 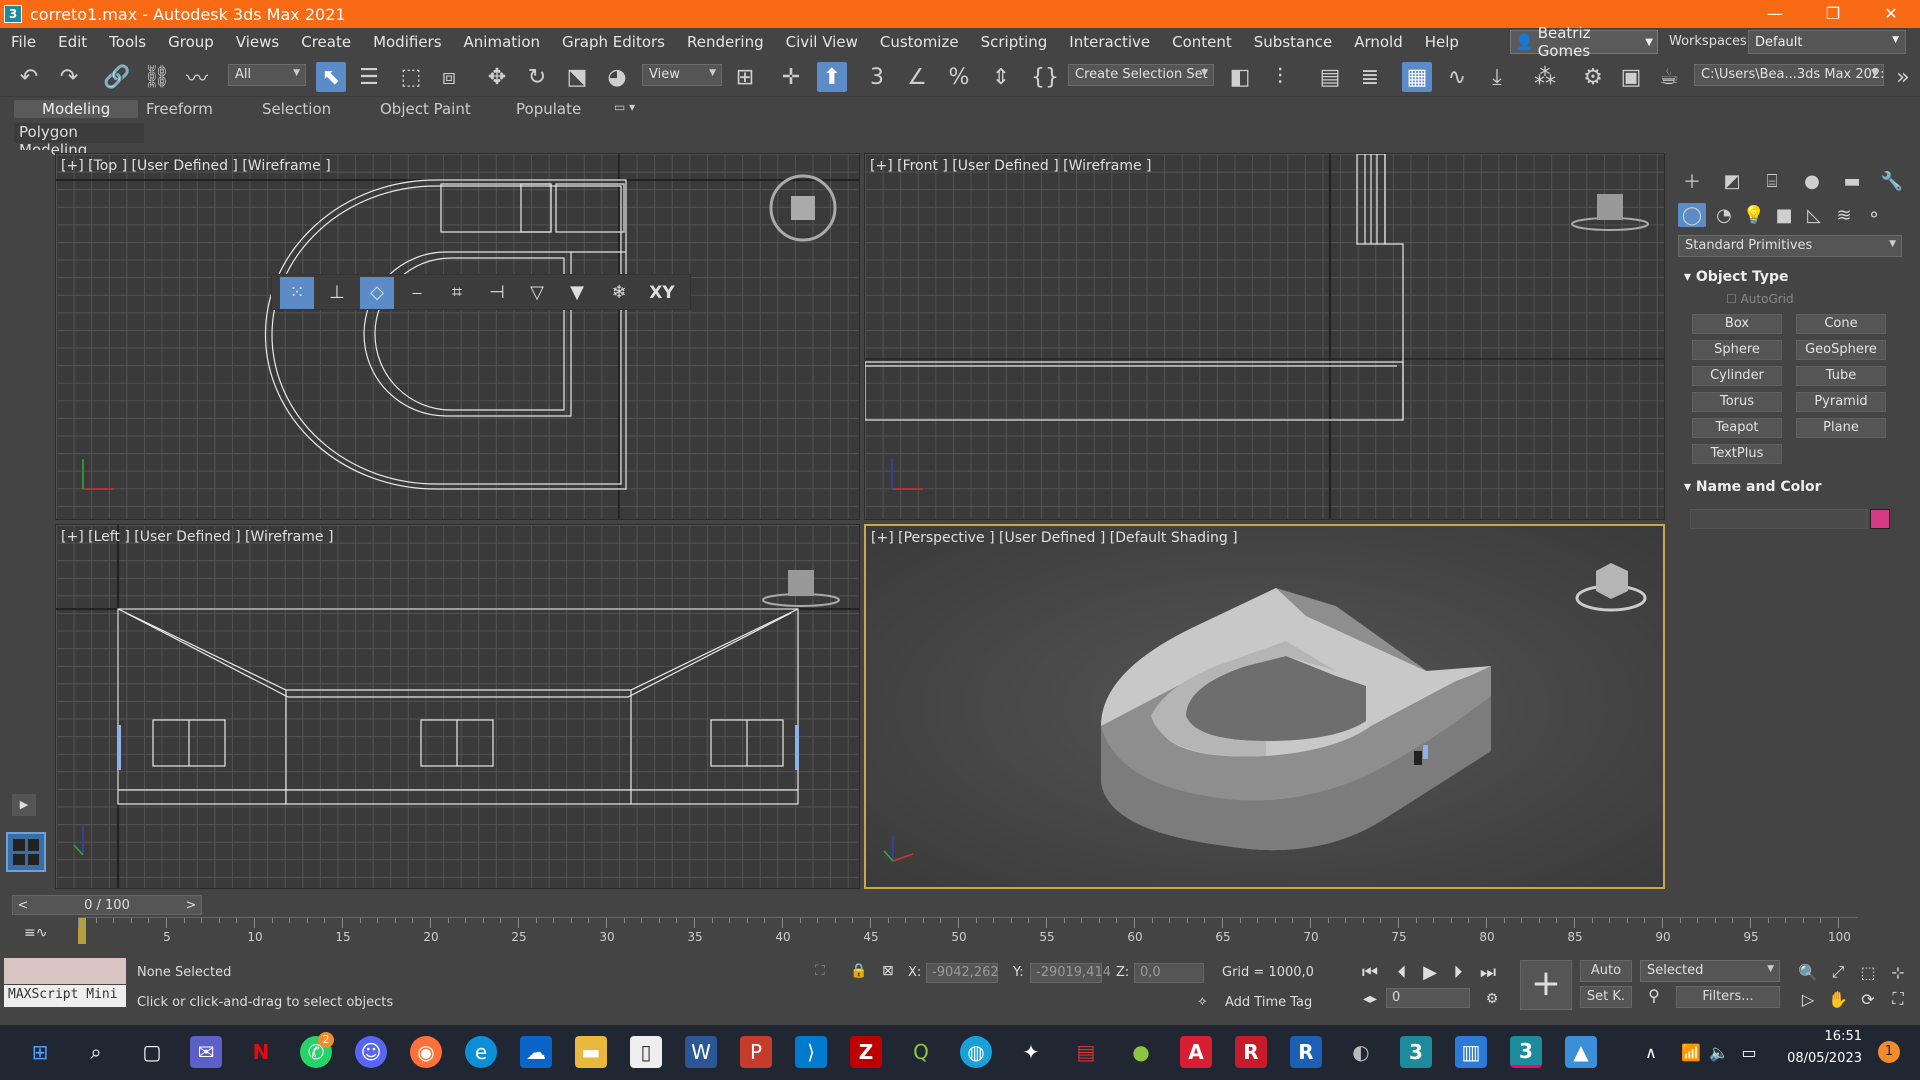 What do you see at coordinates (1692, 215) in the screenshot?
I see `geometry-icon: ◯` at bounding box center [1692, 215].